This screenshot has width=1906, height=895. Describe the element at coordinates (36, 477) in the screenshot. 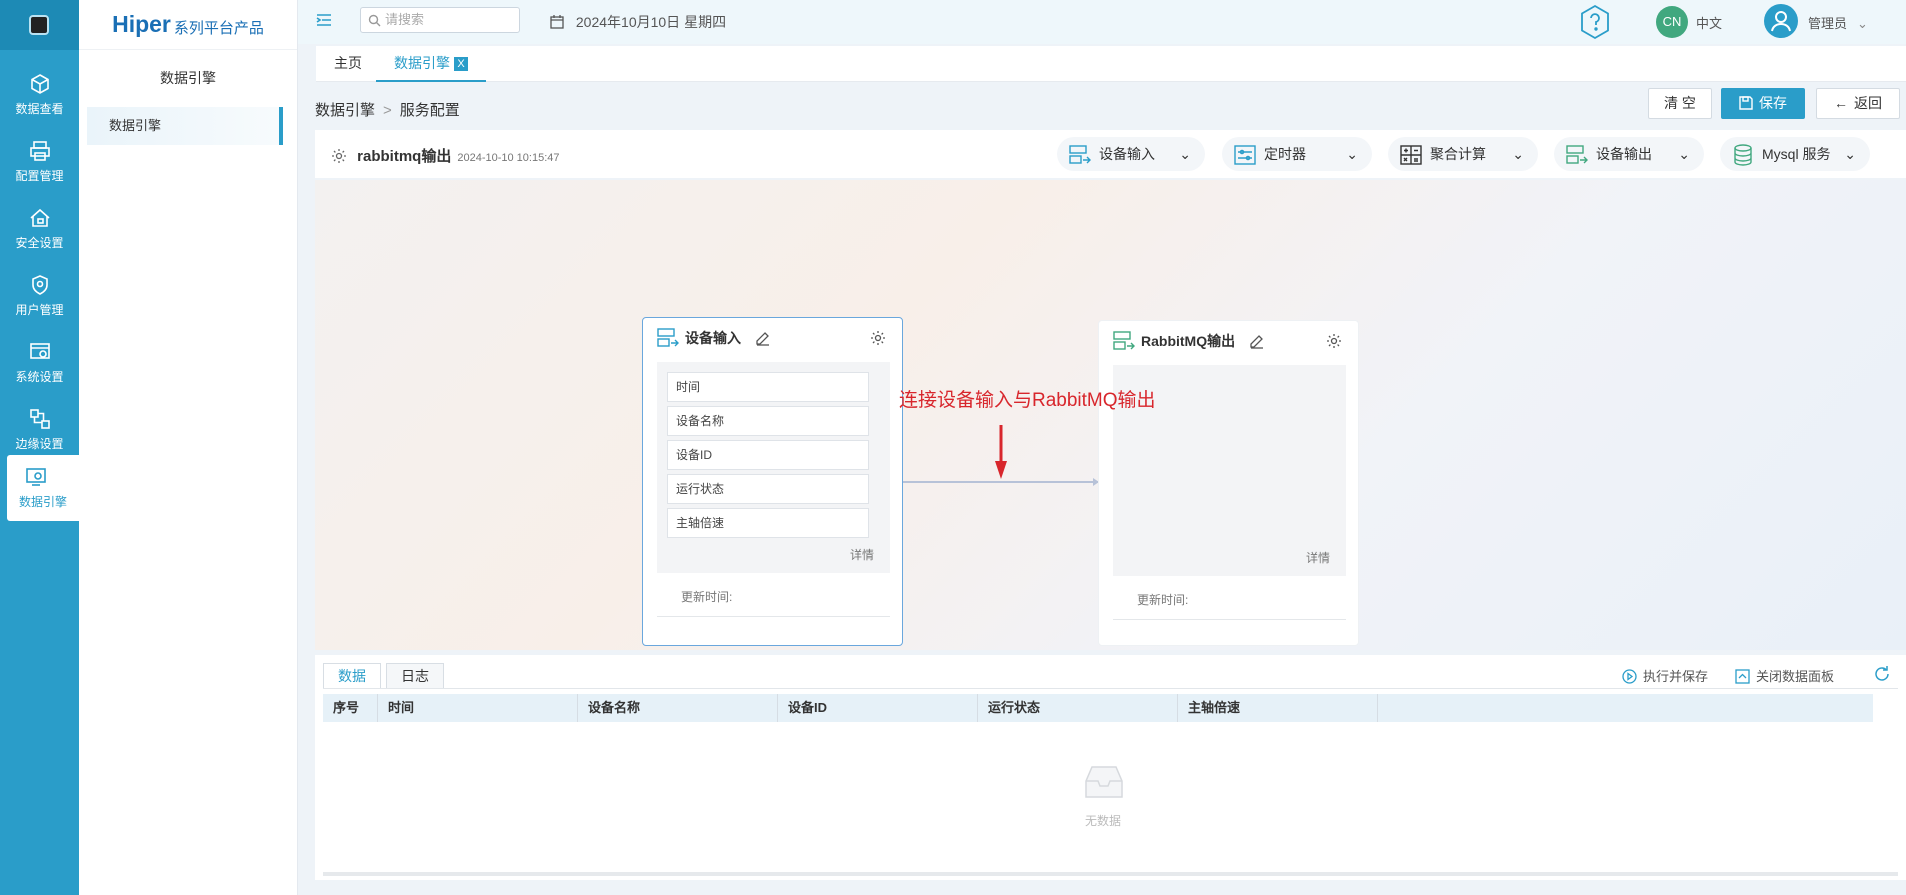

I see `data-engine-icon` at that location.